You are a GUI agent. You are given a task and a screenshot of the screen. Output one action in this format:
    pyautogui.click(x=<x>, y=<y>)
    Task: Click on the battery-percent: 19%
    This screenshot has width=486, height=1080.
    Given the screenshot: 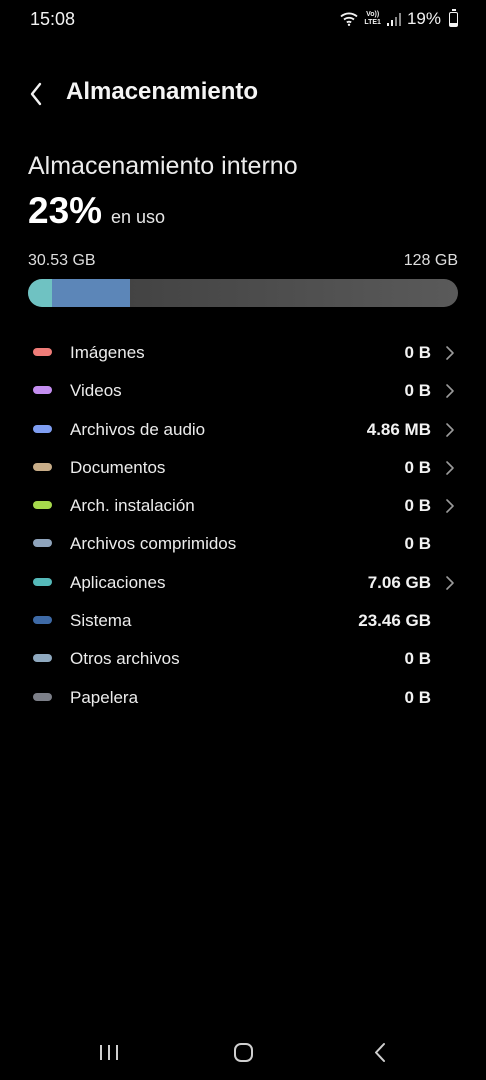 What is the action you would take?
    pyautogui.click(x=423, y=18)
    